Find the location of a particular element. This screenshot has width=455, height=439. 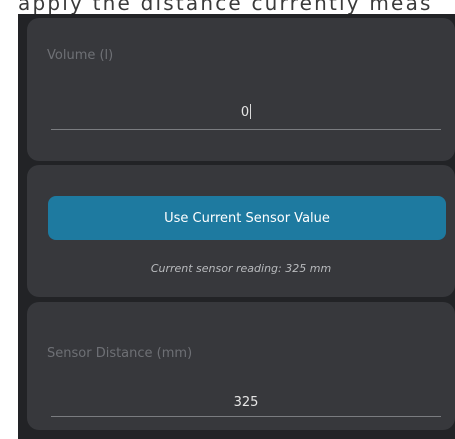

instruction-text-fragment: apply the distance currently meas is located at coordinates (225, 7).